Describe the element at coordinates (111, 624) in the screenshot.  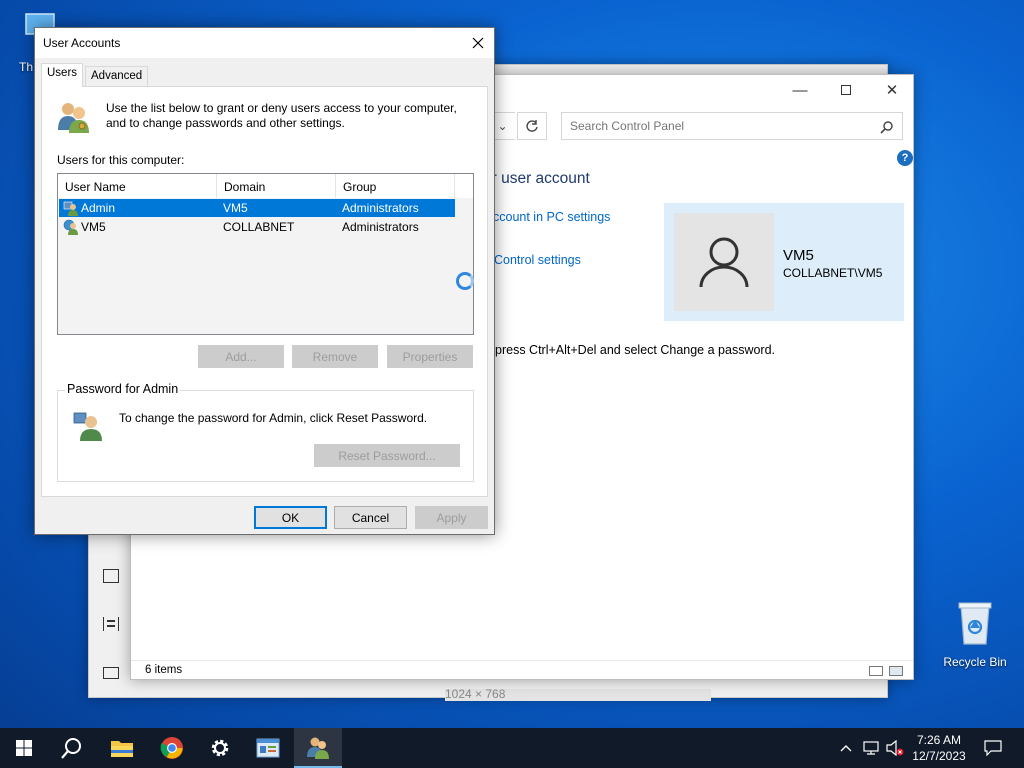
I see `multitask-icon` at that location.